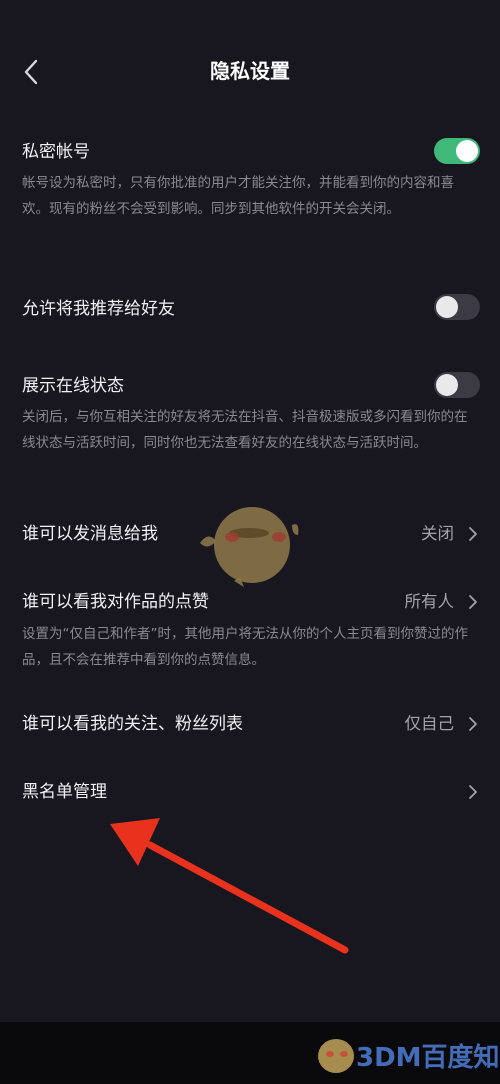 This screenshot has height=1084, width=500. Describe the element at coordinates (98, 309) in the screenshot. I see `recommend-to-friends-title: 允许将我推荐给好友` at that location.